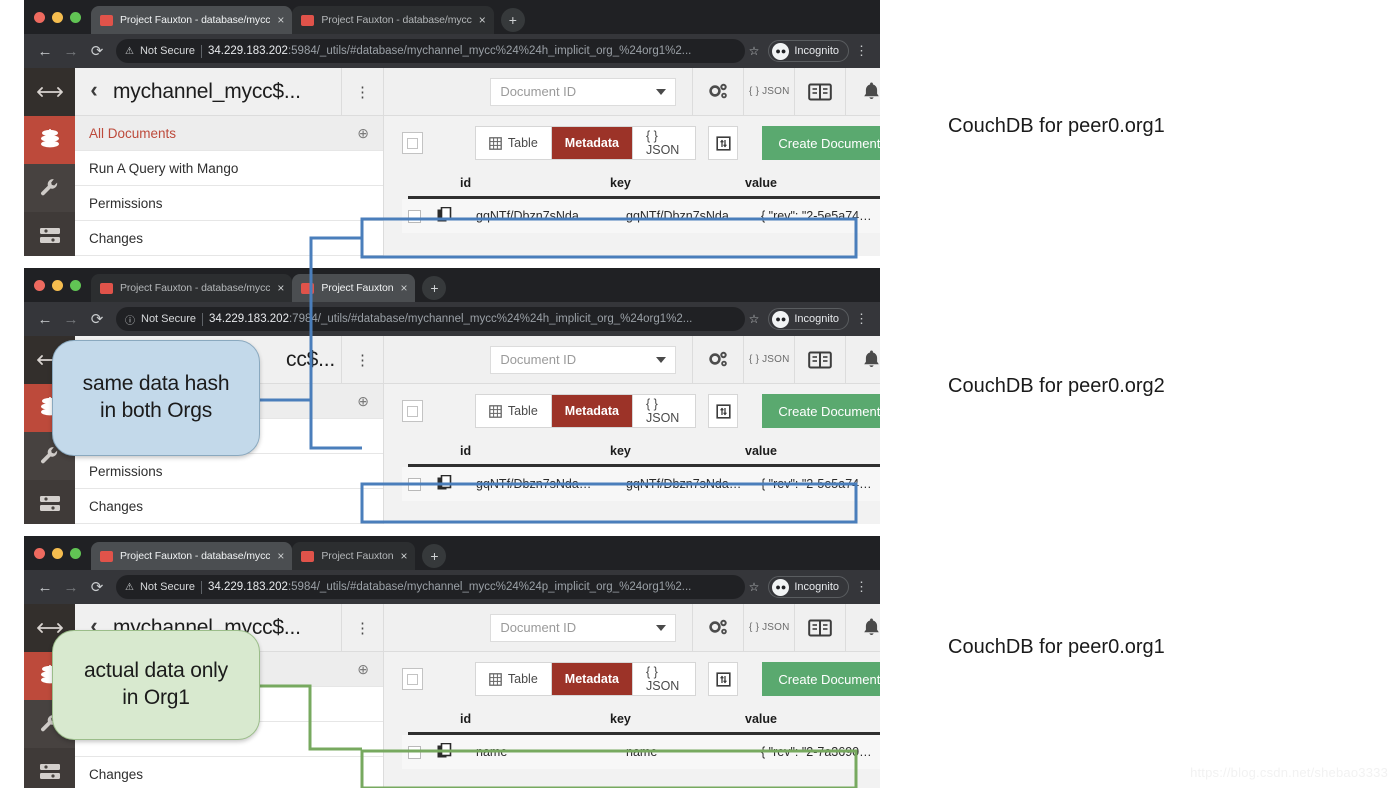 Image resolution: width=1400 pixels, height=788 pixels. Describe the element at coordinates (444, 216) in the screenshot. I see `copy-icon` at that location.